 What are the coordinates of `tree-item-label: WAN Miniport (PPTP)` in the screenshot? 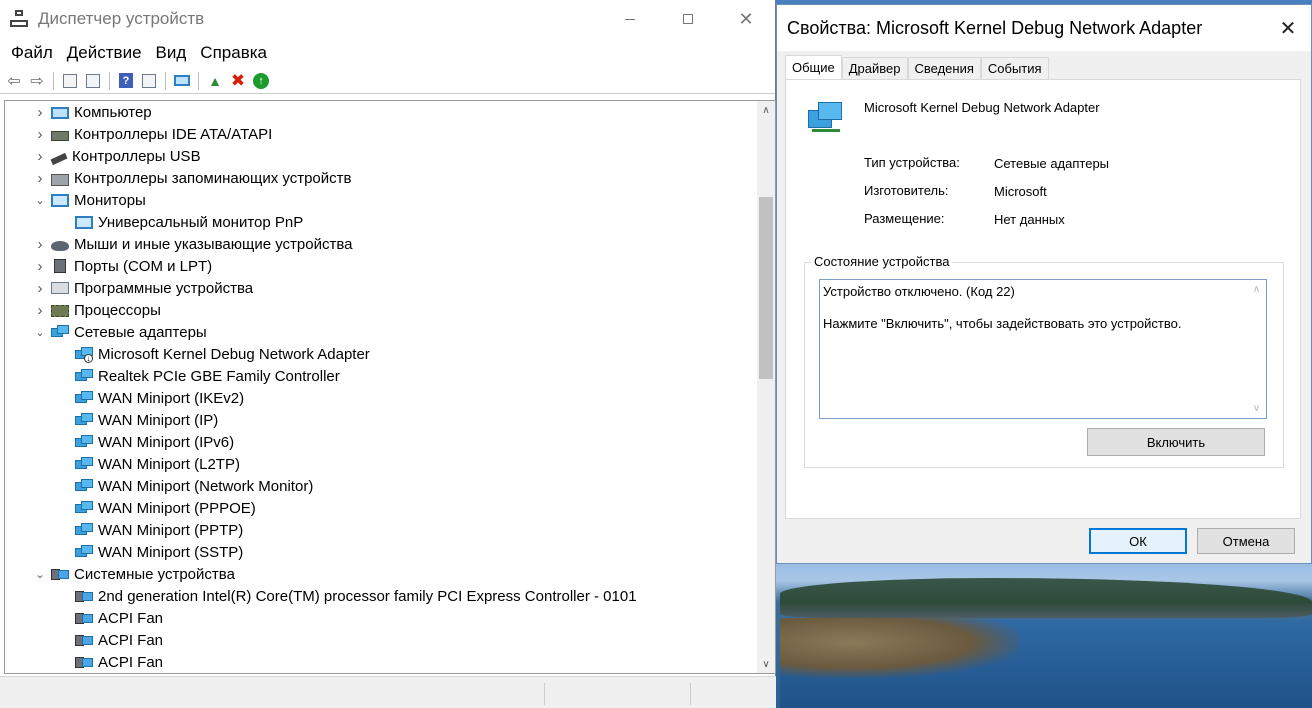 It's located at (171, 530).